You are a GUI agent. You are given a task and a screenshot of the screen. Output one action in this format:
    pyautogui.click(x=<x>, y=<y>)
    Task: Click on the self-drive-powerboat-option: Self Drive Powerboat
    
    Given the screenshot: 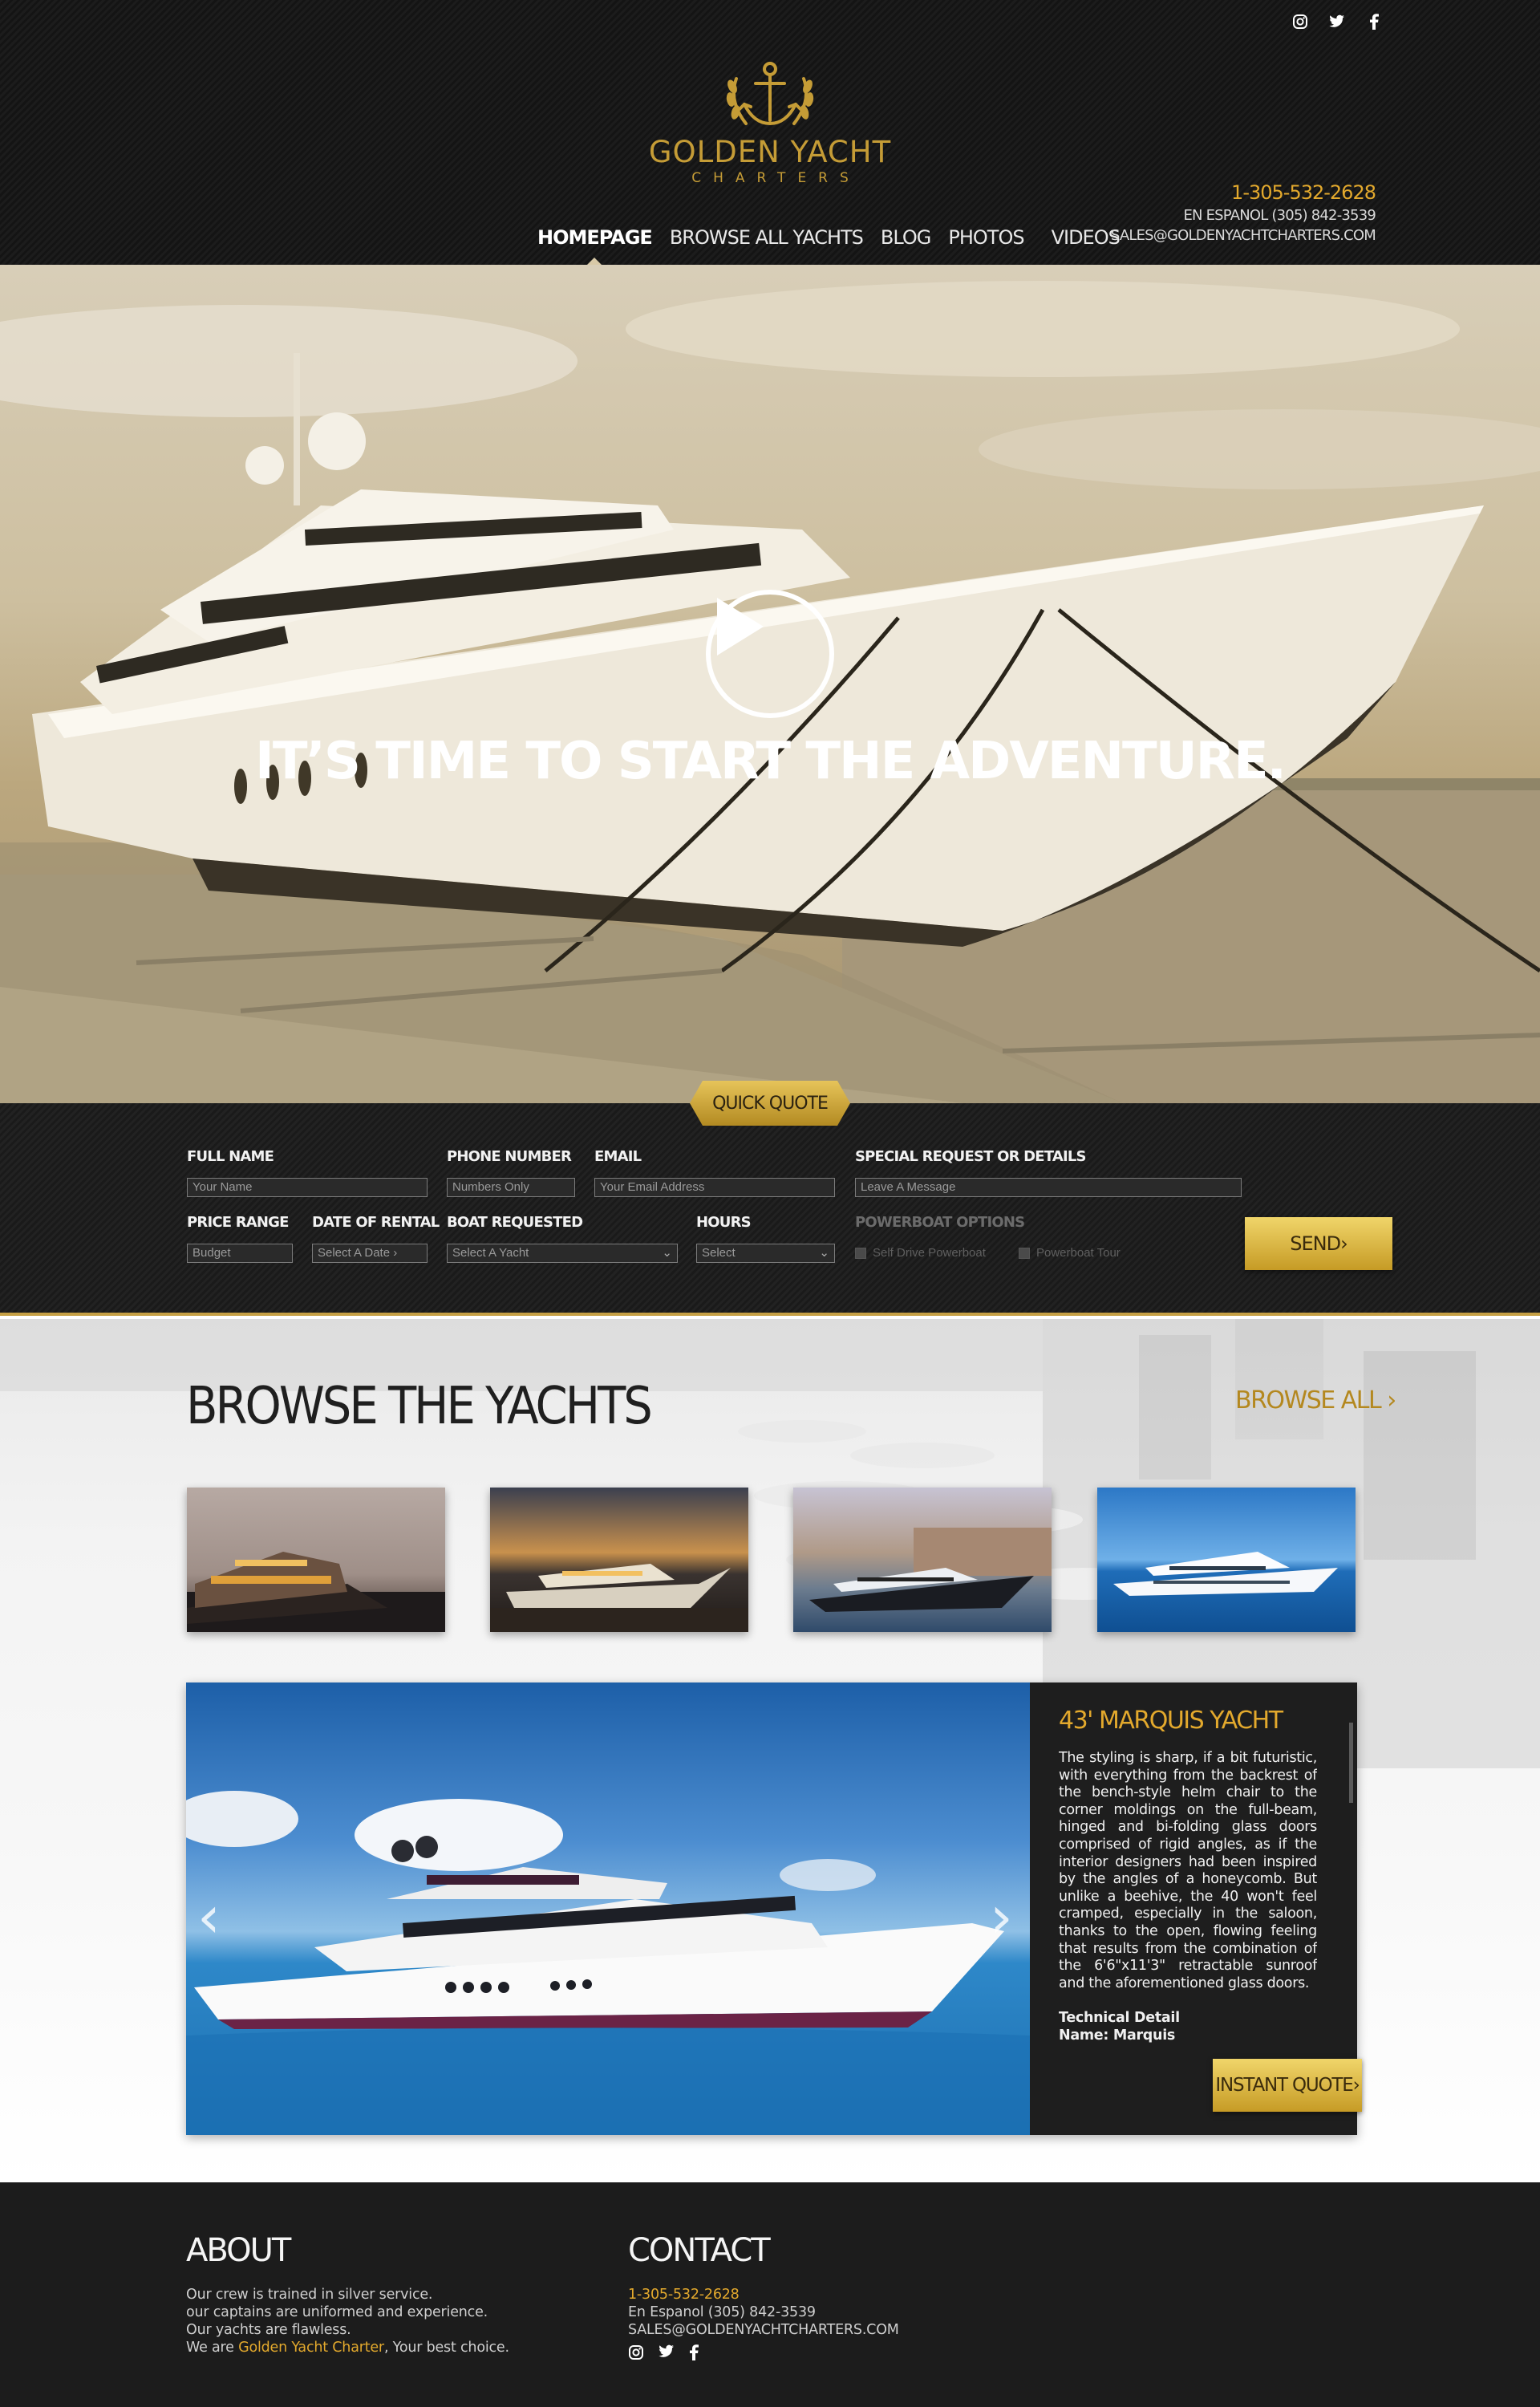 What is the action you would take?
    pyautogui.click(x=920, y=1253)
    